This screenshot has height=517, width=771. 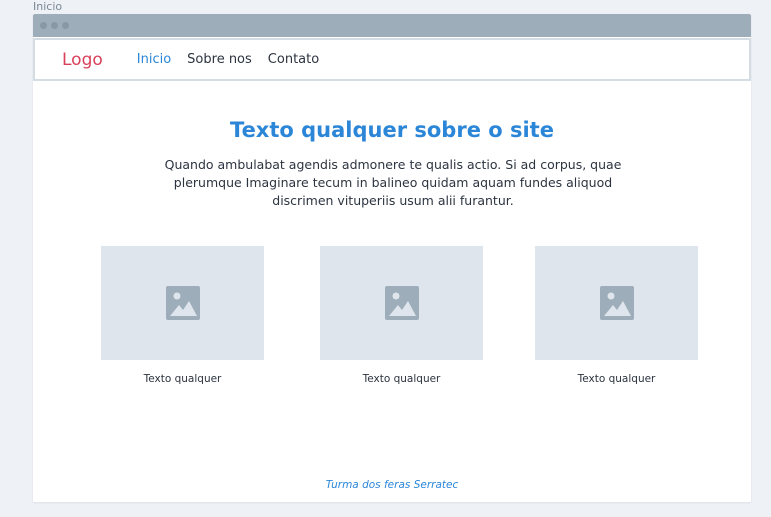 What do you see at coordinates (219, 59) in the screenshot?
I see `nav-link-sobre-nos: Sobre nos` at bounding box center [219, 59].